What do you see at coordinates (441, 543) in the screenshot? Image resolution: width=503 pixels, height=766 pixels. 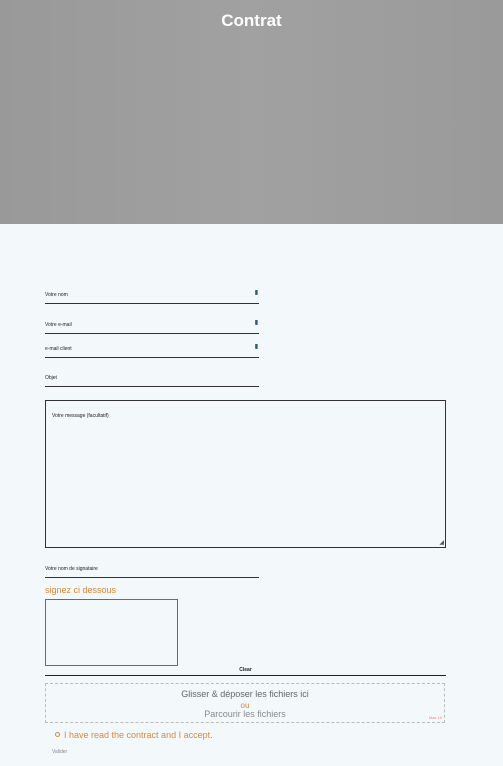 I see `resize-handle-icon: ◢` at bounding box center [441, 543].